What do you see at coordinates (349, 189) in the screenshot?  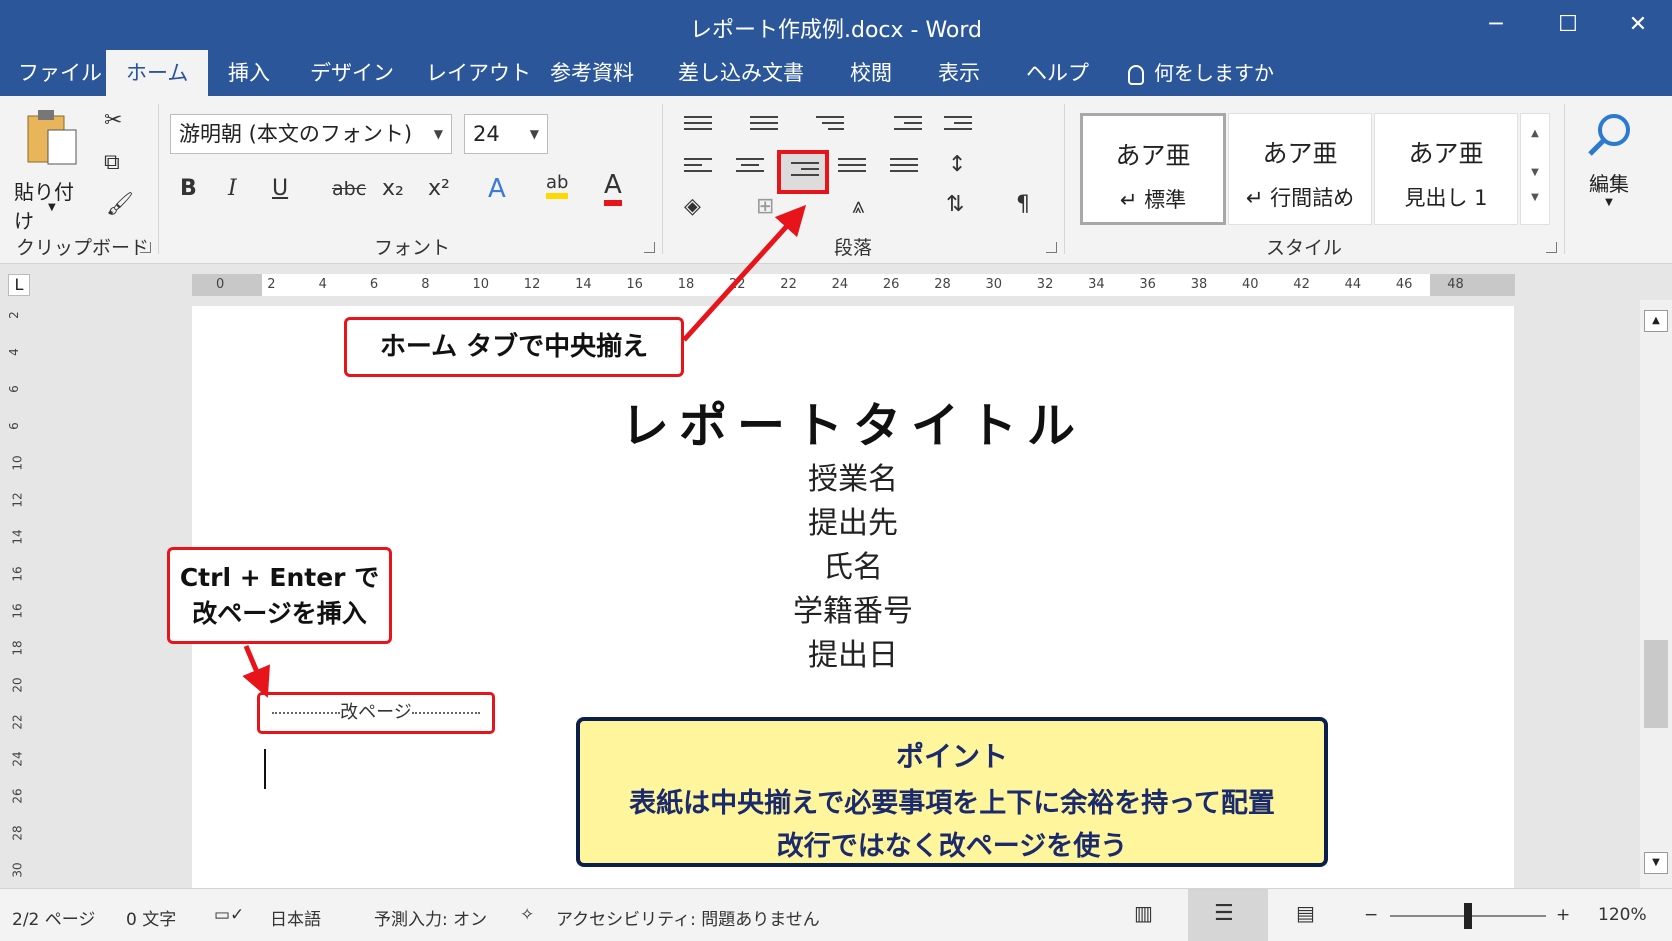 I see `strikethrough-button: abc` at bounding box center [349, 189].